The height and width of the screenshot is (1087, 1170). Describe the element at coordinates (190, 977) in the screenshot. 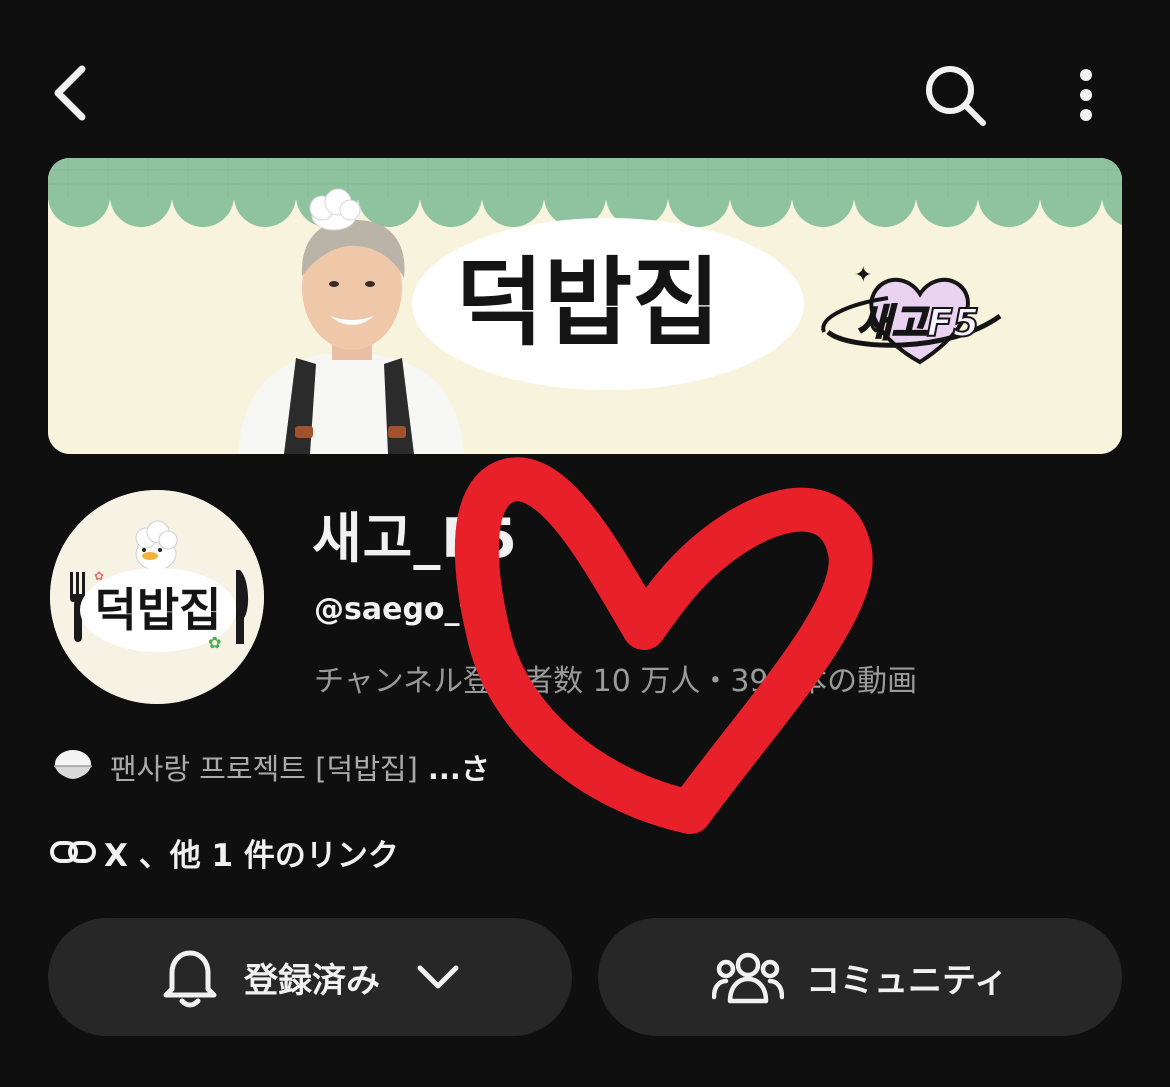

I see `bell-icon` at that location.